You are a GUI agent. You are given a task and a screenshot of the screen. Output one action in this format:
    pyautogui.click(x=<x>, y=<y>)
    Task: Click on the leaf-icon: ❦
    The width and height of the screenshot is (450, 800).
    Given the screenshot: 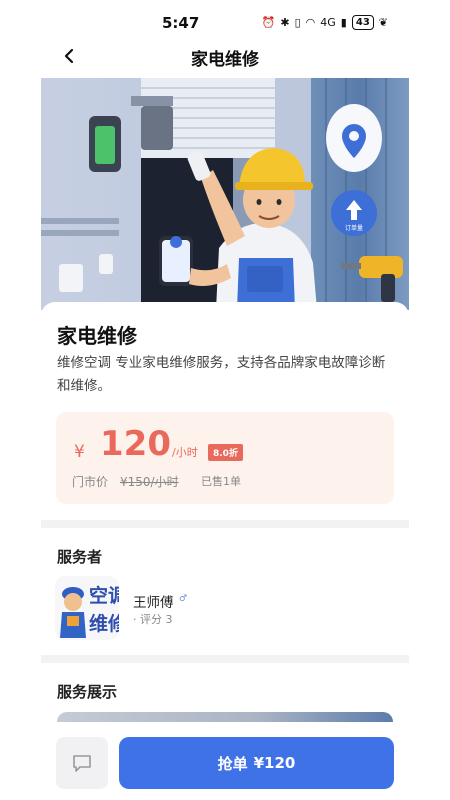 What is the action you would take?
    pyautogui.click(x=383, y=22)
    